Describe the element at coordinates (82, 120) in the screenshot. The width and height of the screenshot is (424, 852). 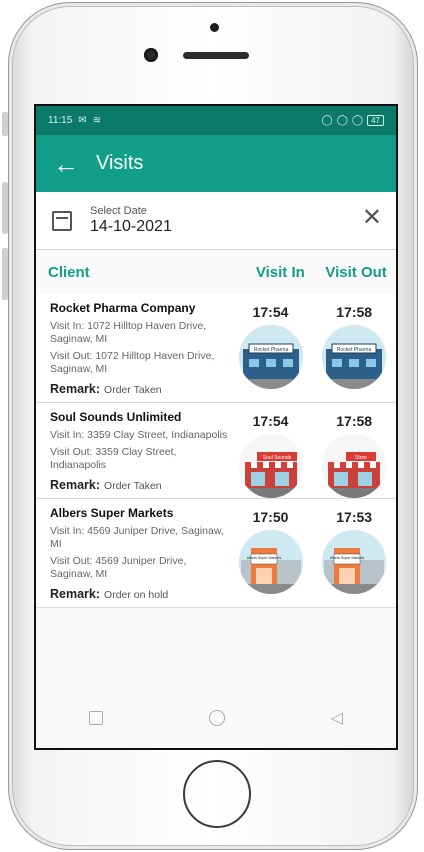
I see `message-icon: ✉` at that location.